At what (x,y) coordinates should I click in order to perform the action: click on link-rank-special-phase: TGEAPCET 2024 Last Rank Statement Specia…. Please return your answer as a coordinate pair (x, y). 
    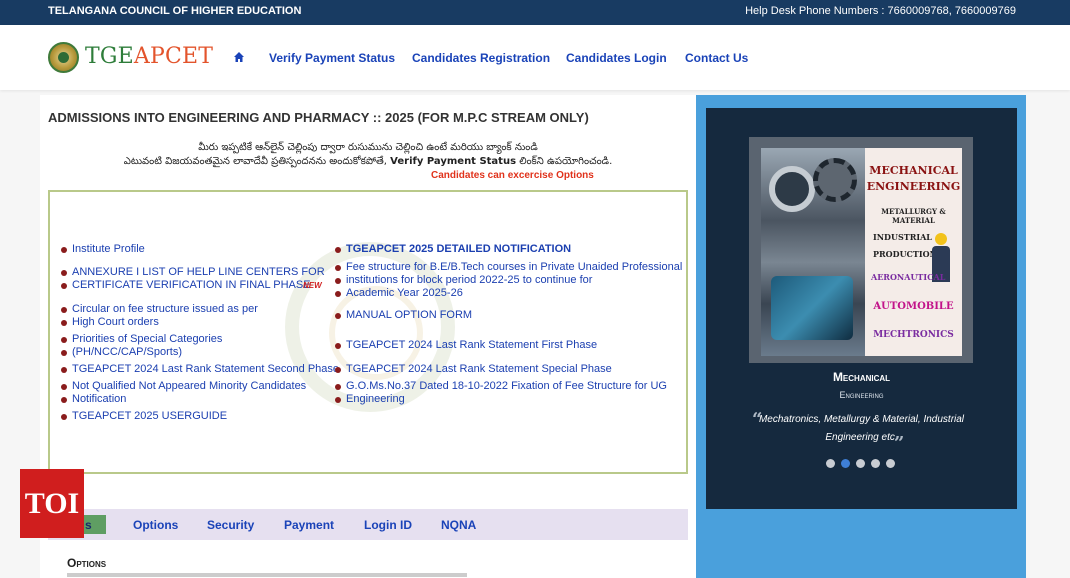
    Looking at the image, I should click on (473, 369).